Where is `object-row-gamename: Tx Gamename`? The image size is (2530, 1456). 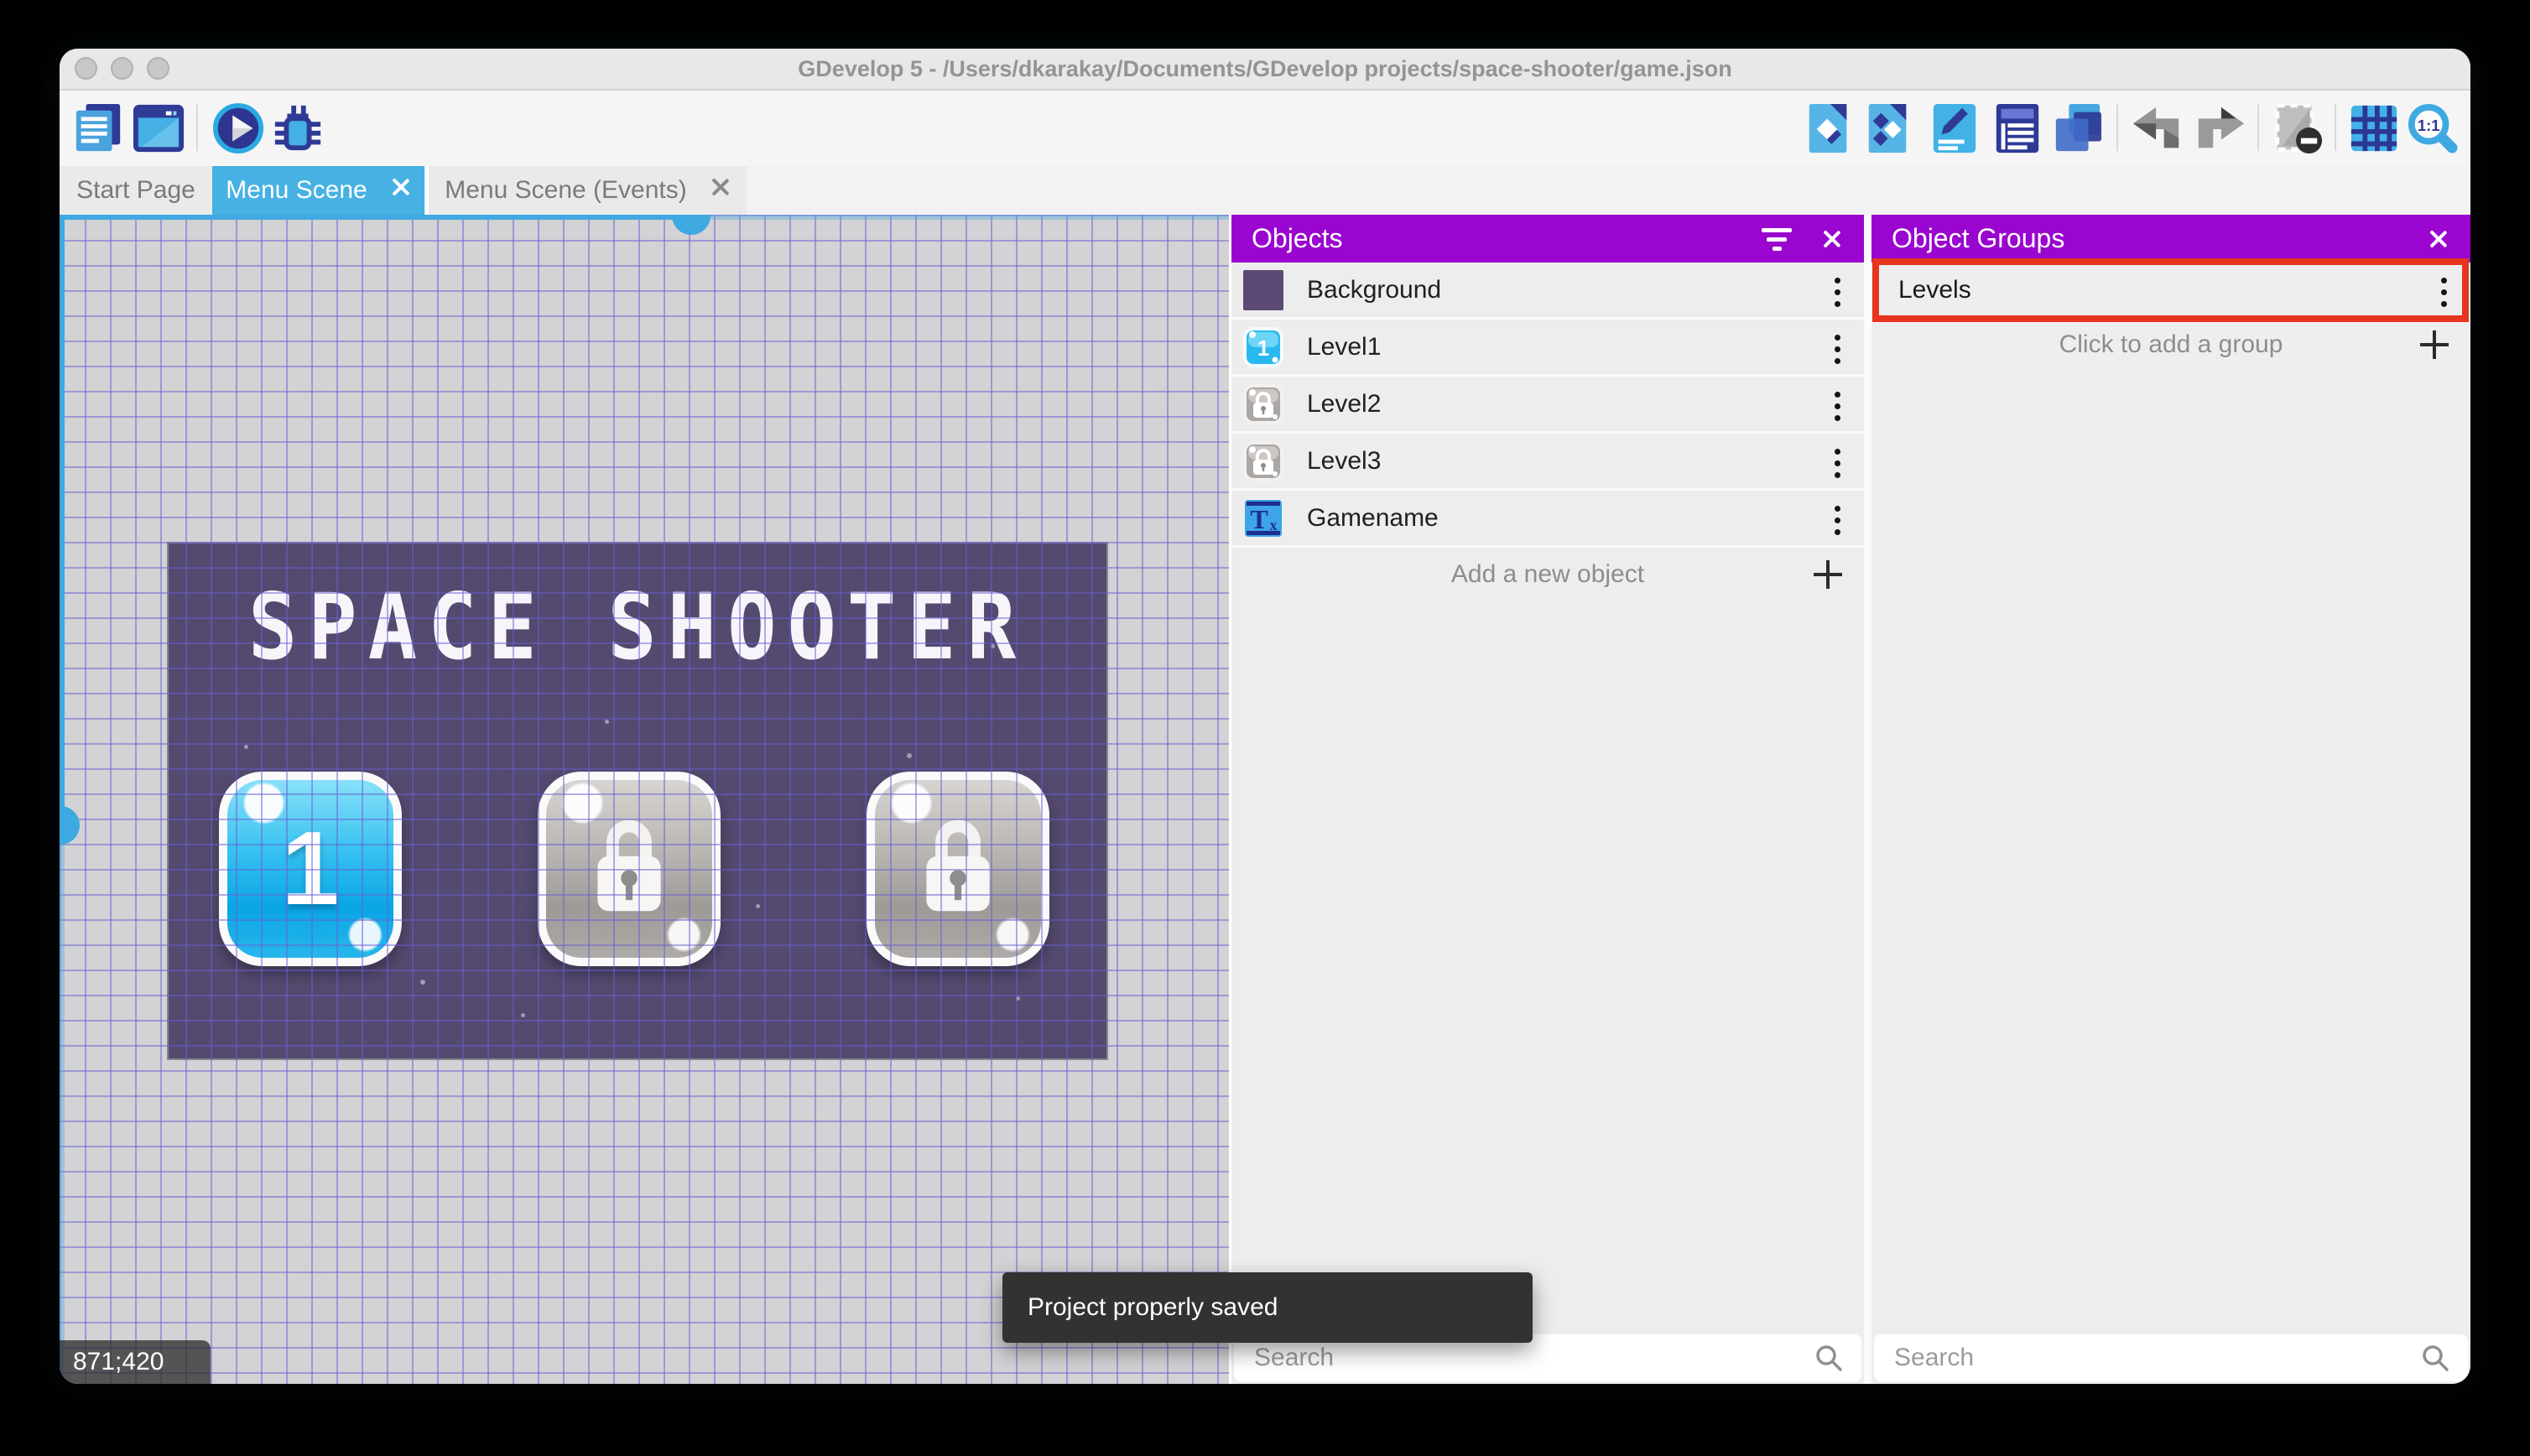
object-row-gamename: Tx Gamename is located at coordinates (1547, 519).